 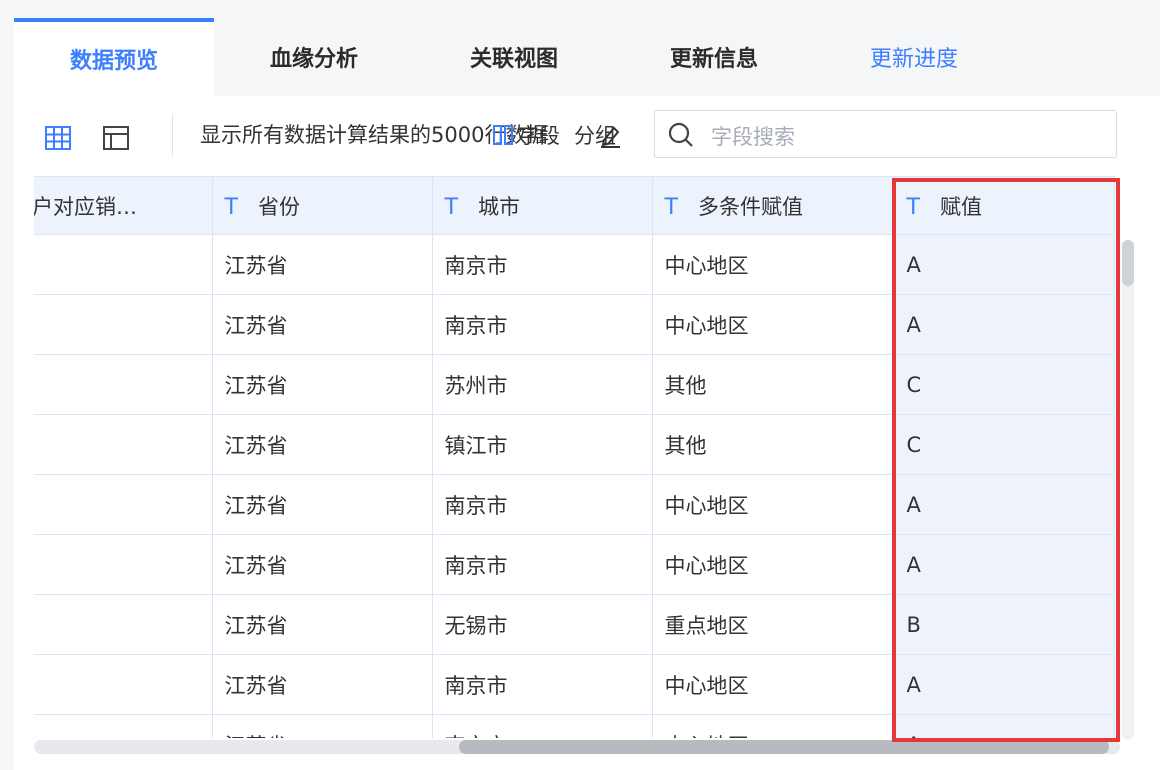 I want to click on tab-lineage-analysis: 血缘分析, so click(x=314, y=57).